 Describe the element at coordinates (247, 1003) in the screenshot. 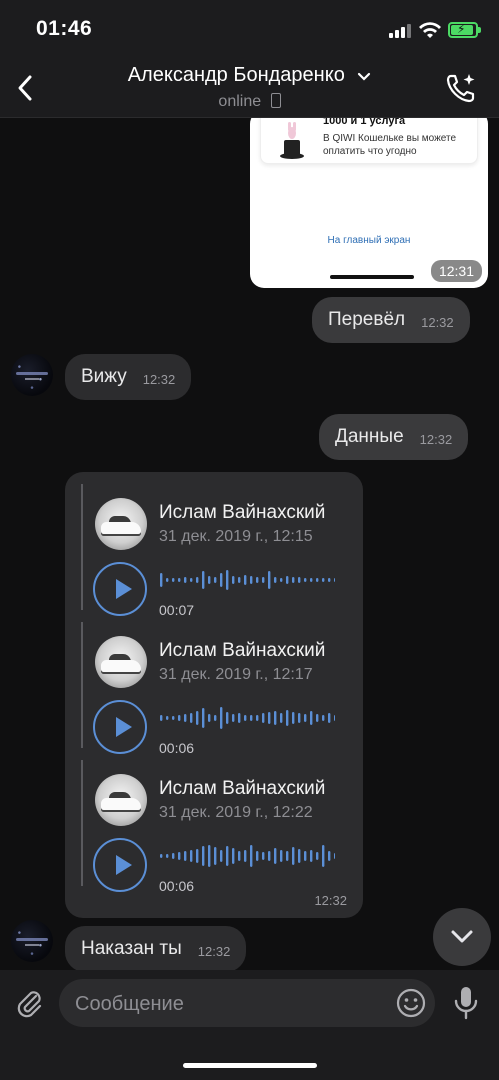

I see `message-input: Сообщение` at that location.